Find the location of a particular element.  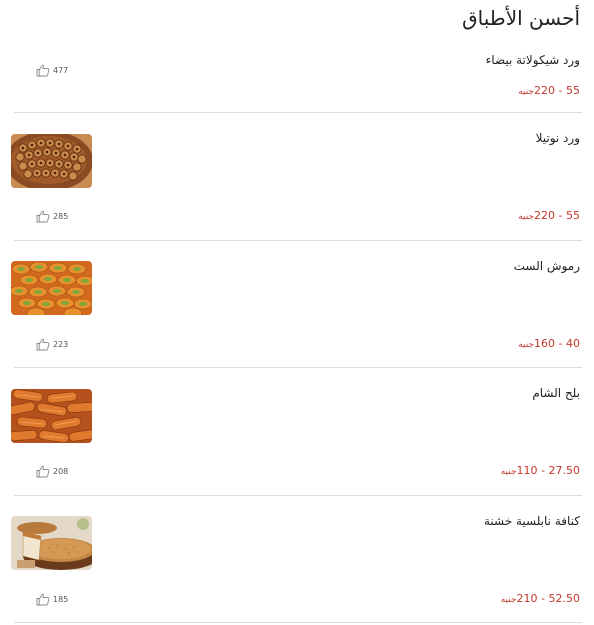

price-range: 40 - 160 is located at coordinates (557, 343).